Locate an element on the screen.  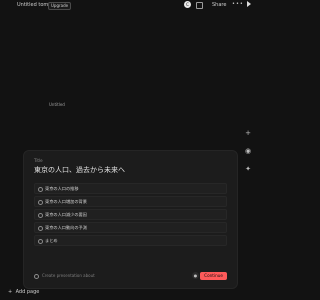
upgrade-badge: Upgrade is located at coordinates (60, 6).